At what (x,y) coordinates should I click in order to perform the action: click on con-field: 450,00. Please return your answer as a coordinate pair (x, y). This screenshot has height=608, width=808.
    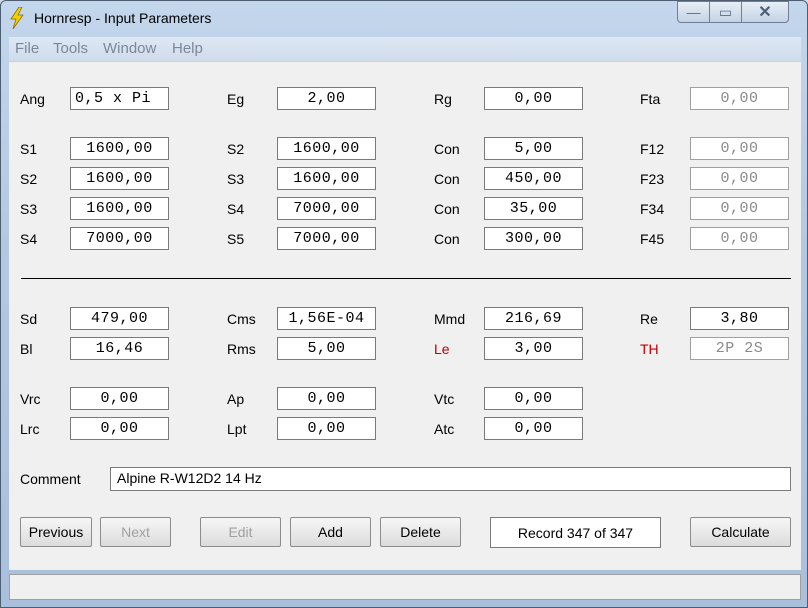
    Looking at the image, I should click on (533, 178).